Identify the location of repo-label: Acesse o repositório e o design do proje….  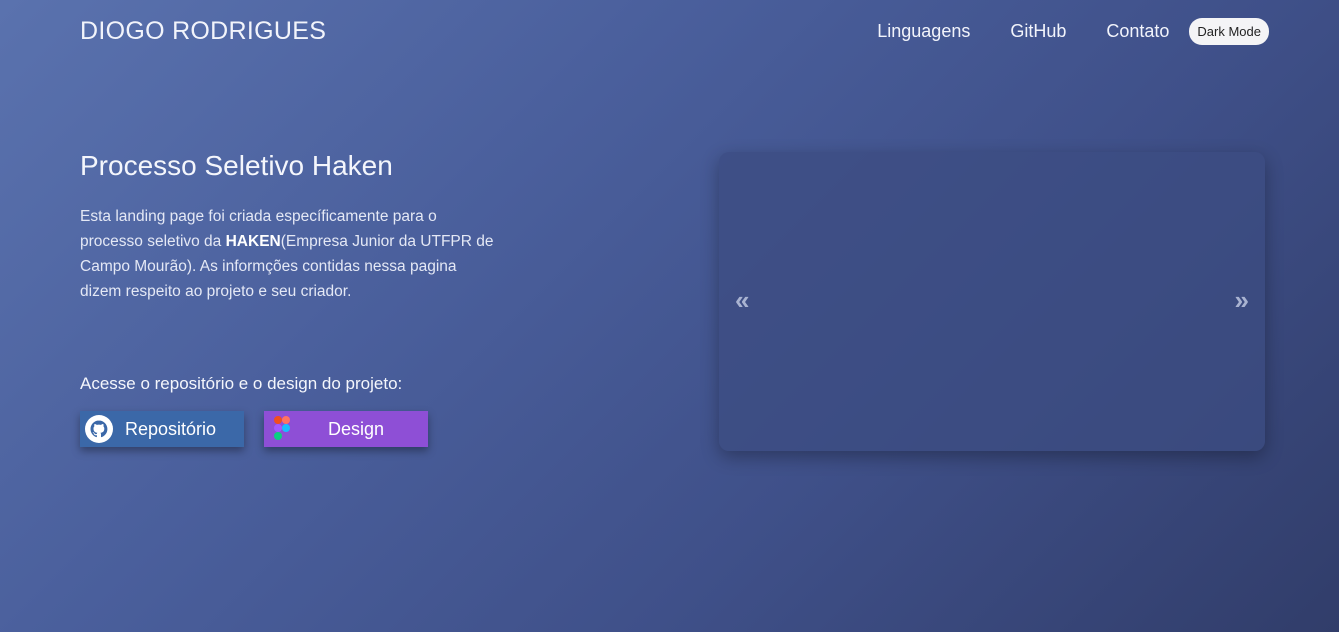
(241, 383).